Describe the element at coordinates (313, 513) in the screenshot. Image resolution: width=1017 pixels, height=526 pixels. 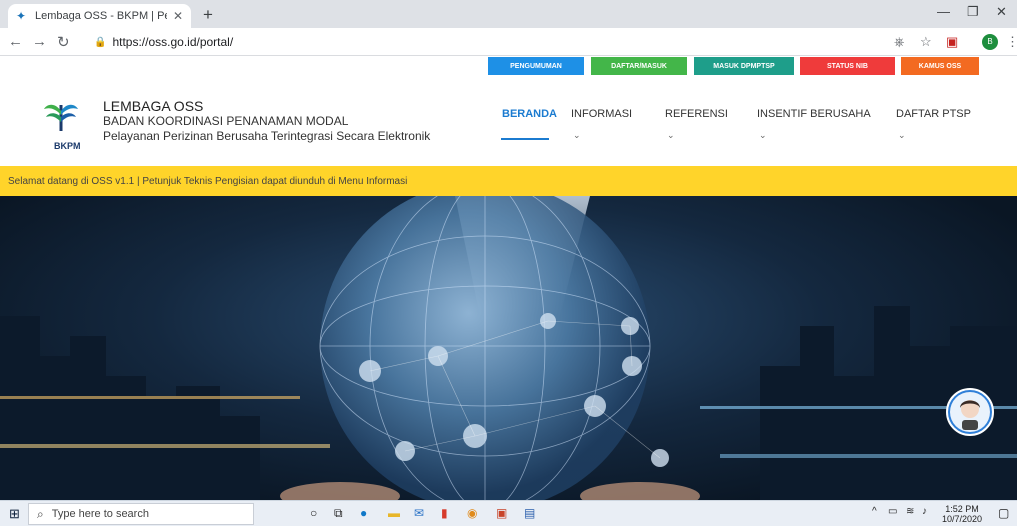
I see `cortana-icon: ○` at that location.